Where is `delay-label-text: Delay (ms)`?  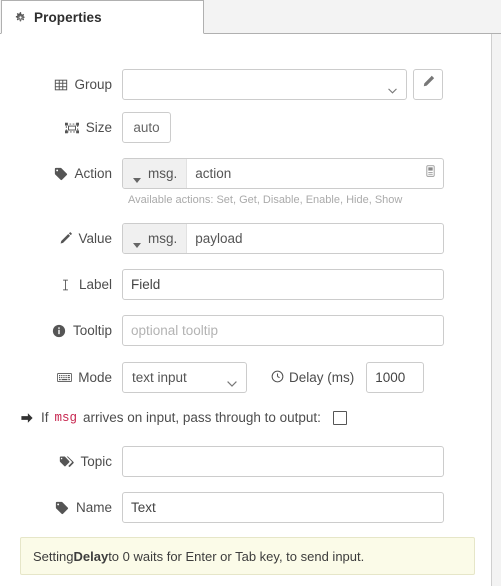
delay-label-text: Delay (ms) is located at coordinates (322, 377).